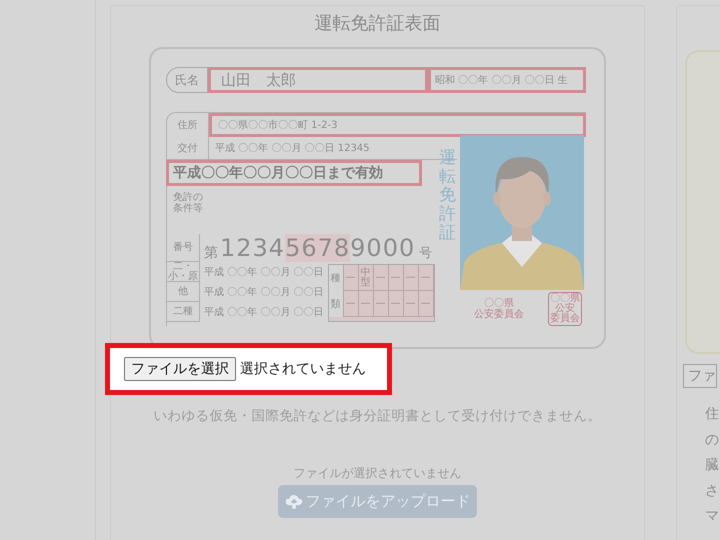 This screenshot has width=720, height=540. What do you see at coordinates (712, 465) in the screenshot?
I see `info-text: 臓` at bounding box center [712, 465].